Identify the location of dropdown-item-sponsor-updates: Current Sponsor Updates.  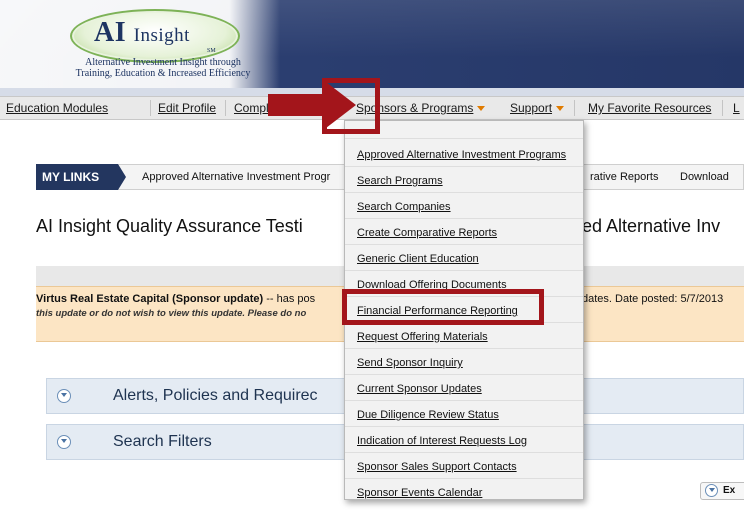
(464, 389).